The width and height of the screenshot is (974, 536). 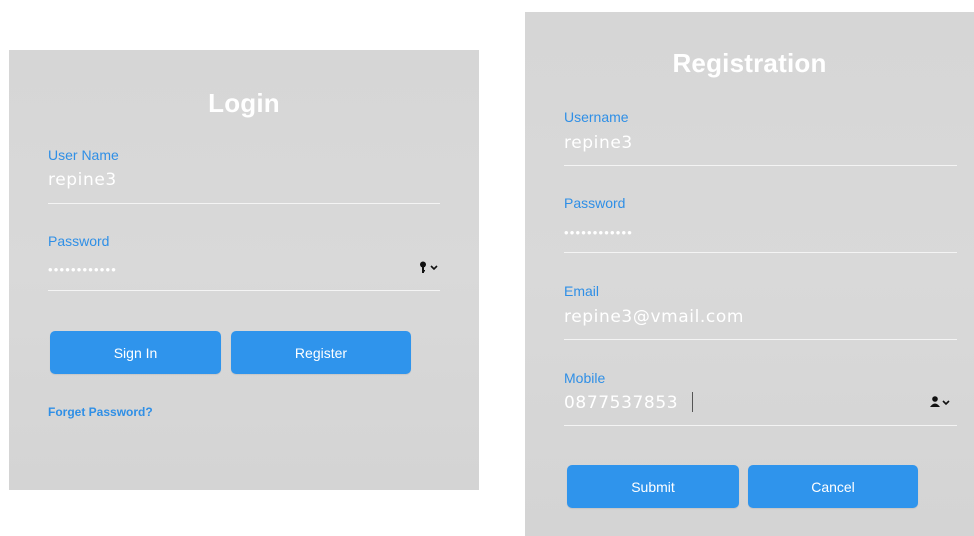 What do you see at coordinates (321, 352) in the screenshot?
I see `register-button: Register` at bounding box center [321, 352].